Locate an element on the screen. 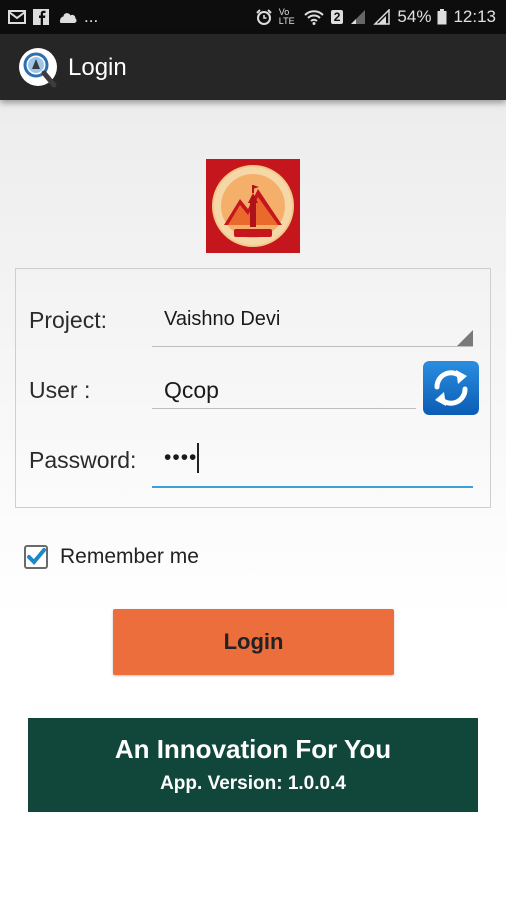 The height and width of the screenshot is (900, 506). volte-indicator: Vo LTE is located at coordinates (286, 16).